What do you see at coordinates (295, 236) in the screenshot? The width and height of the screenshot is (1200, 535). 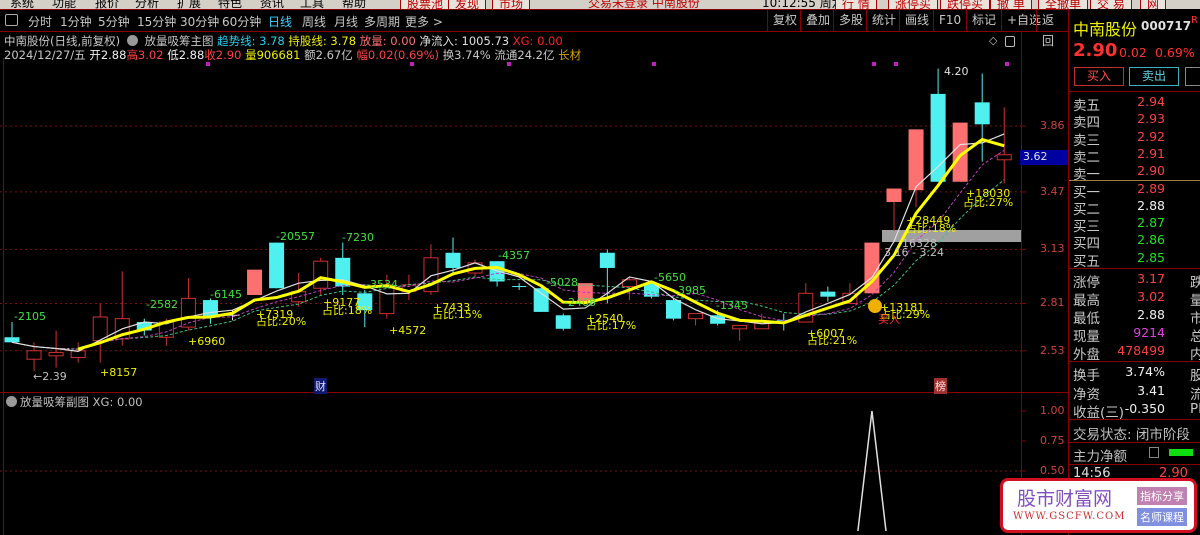 I see `chart-annotation: -20557` at bounding box center [295, 236].